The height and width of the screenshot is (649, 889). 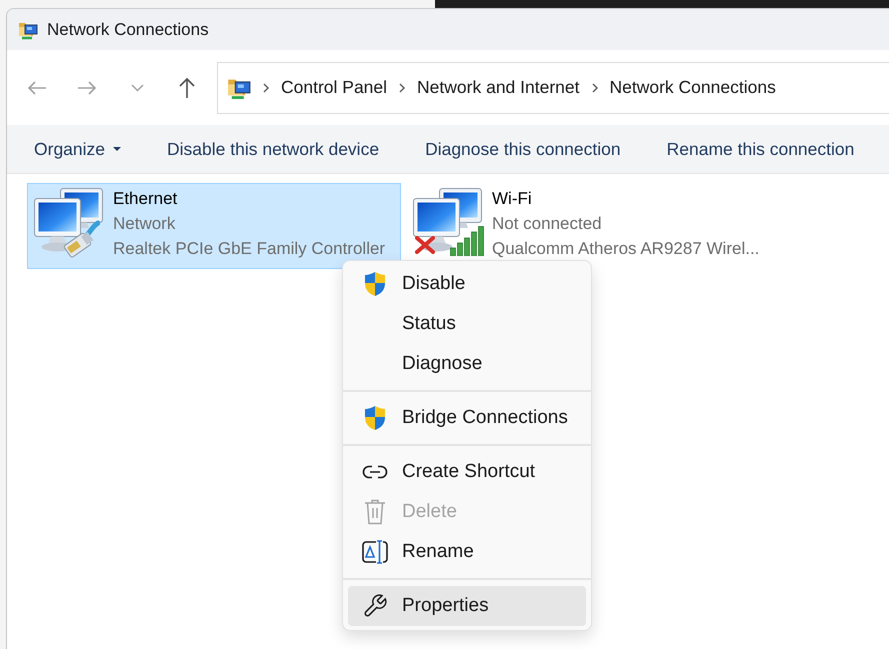 What do you see at coordinates (37, 88) in the screenshot?
I see `left-arrow-icon` at bounding box center [37, 88].